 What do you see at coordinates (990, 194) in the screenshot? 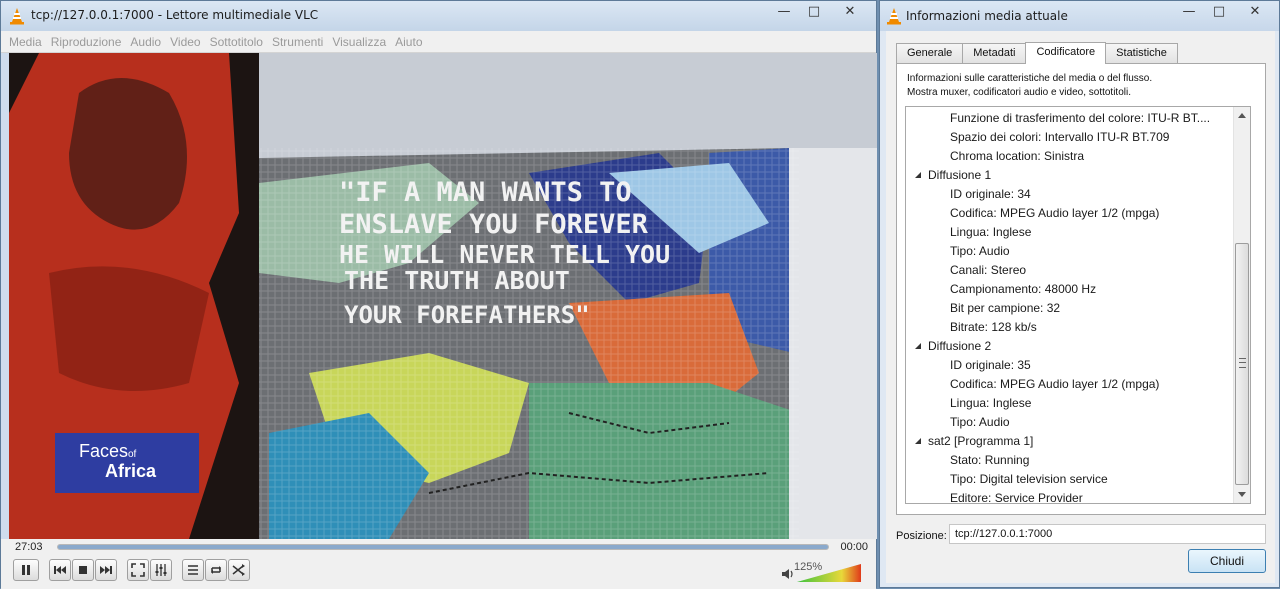
I see `tree-item-row: ID originale: 34` at bounding box center [990, 194].